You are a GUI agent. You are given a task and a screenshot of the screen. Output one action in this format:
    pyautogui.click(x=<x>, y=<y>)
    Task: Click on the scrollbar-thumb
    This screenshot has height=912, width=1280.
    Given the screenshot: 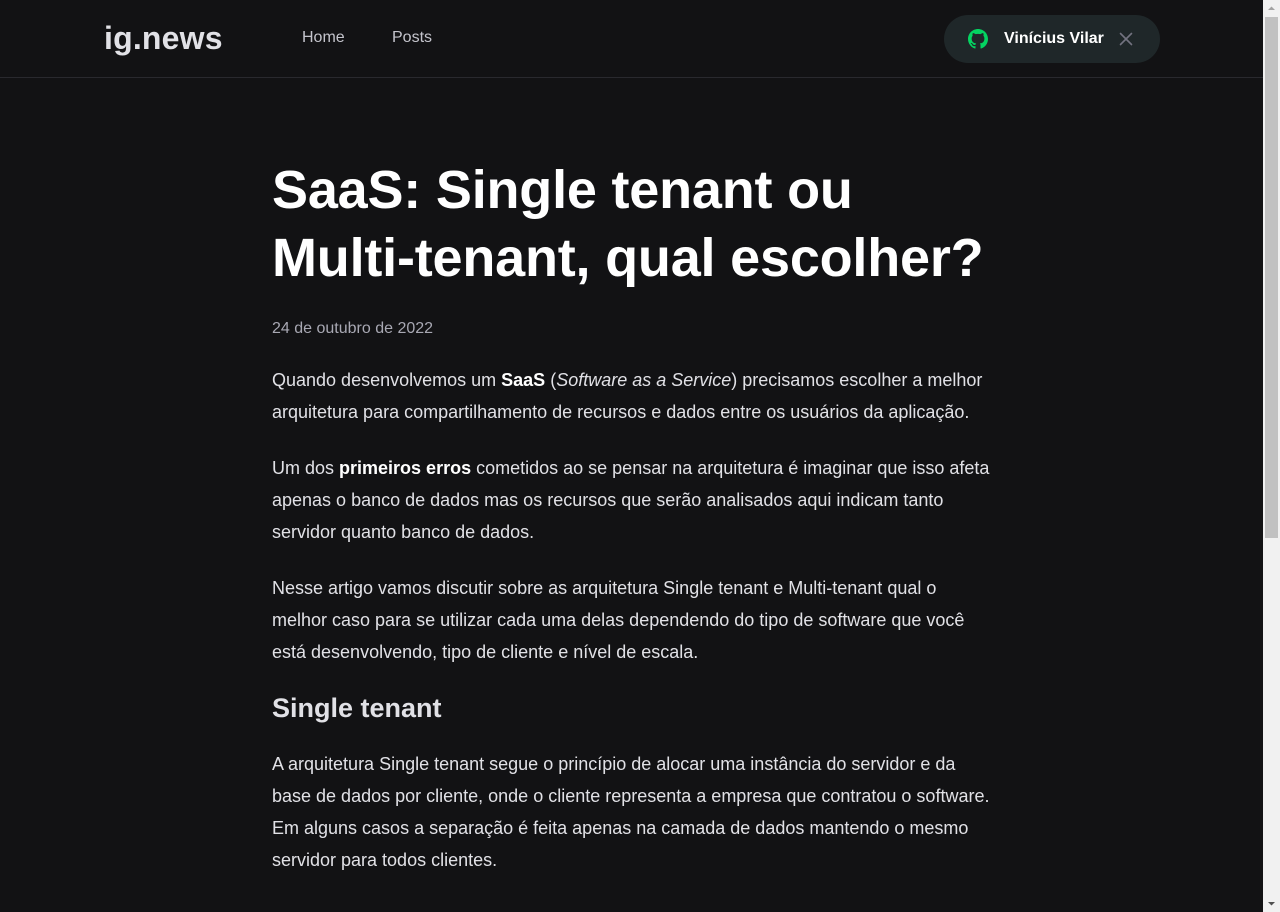 What is the action you would take?
    pyautogui.click(x=1271, y=277)
    